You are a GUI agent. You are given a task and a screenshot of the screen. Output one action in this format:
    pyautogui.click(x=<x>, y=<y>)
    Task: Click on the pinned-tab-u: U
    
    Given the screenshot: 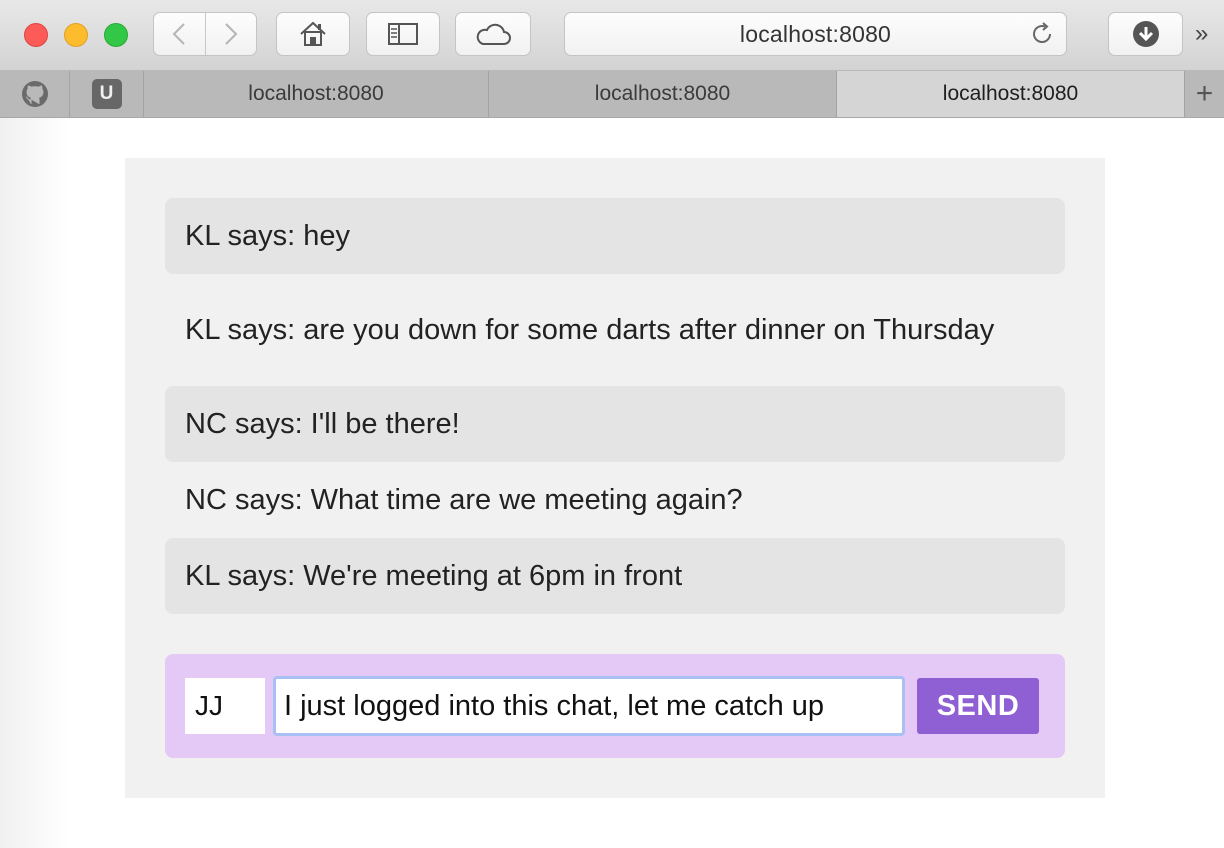 What is the action you would take?
    pyautogui.click(x=107, y=94)
    